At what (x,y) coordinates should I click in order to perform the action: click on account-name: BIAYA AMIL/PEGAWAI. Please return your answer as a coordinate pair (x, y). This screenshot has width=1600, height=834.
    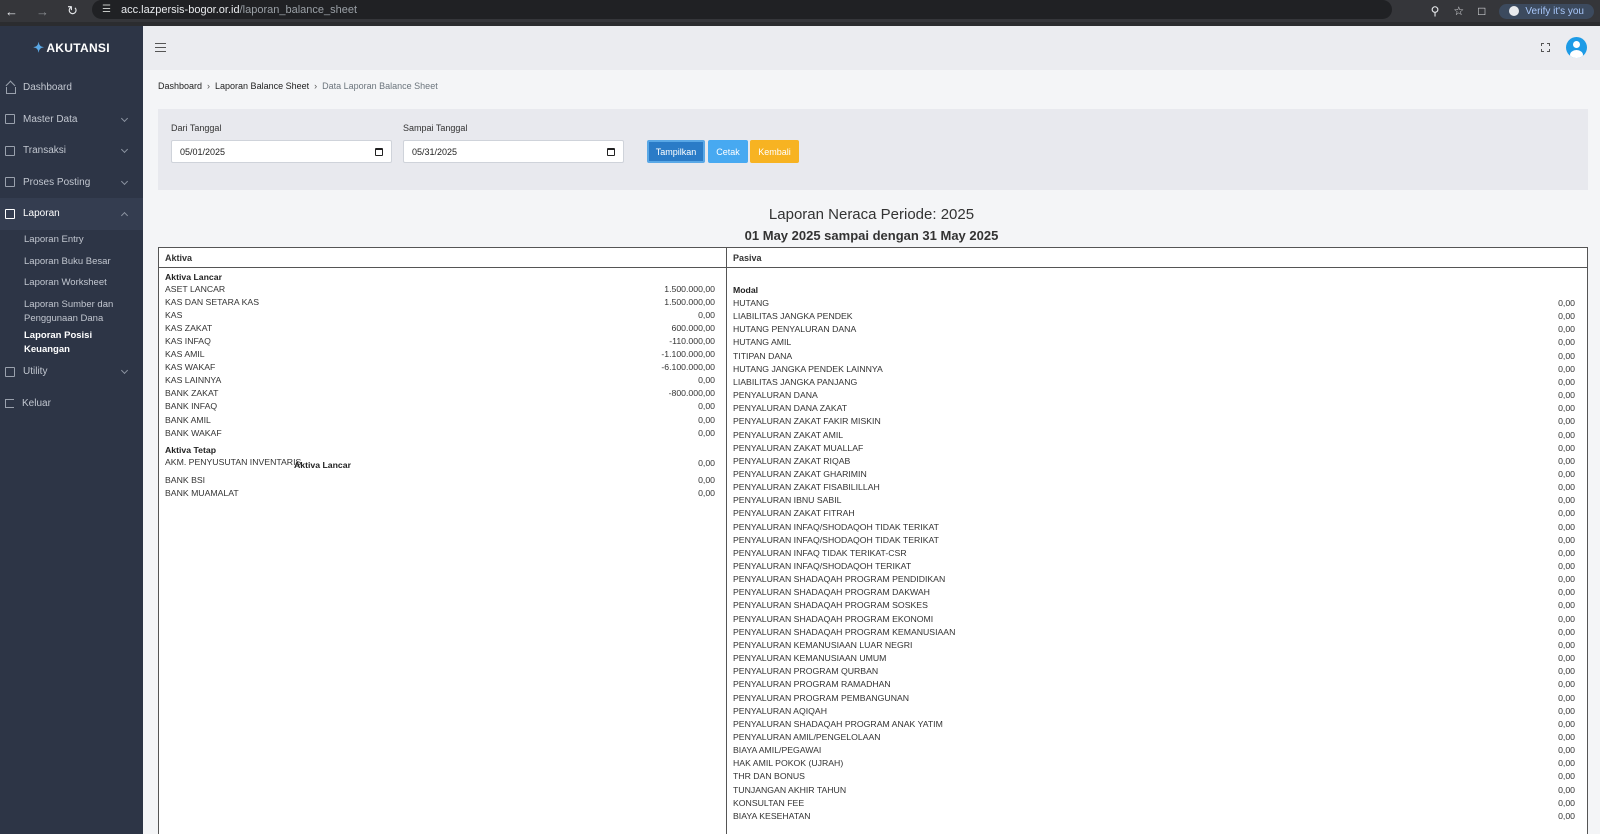
    Looking at the image, I should click on (777, 750).